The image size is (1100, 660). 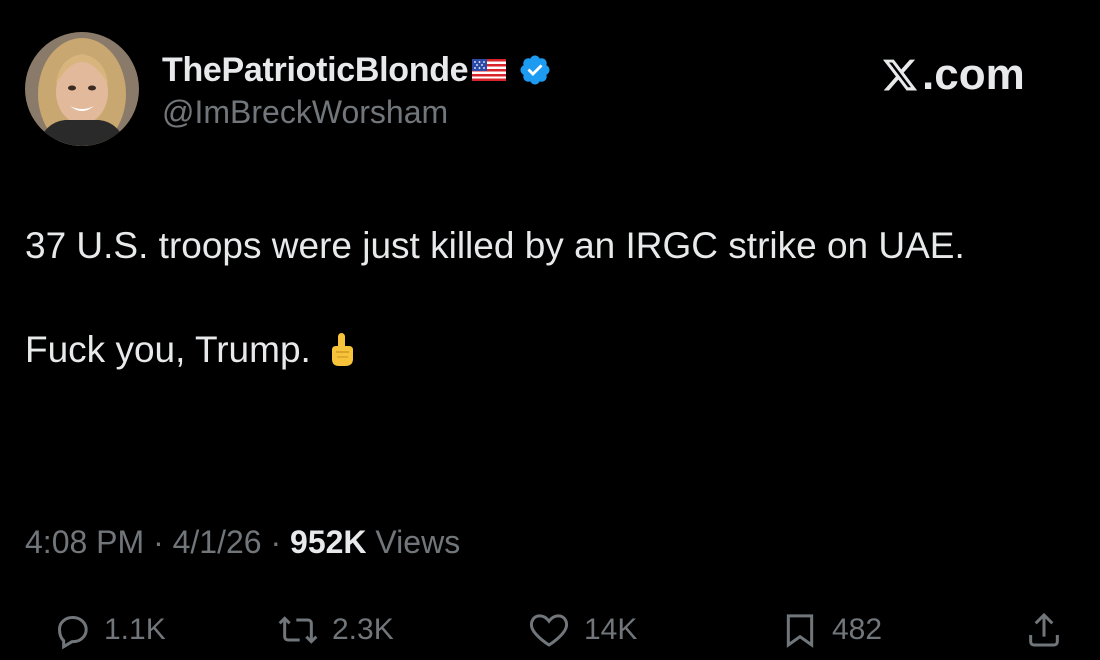 I want to click on like-count: 14K, so click(x=611, y=629).